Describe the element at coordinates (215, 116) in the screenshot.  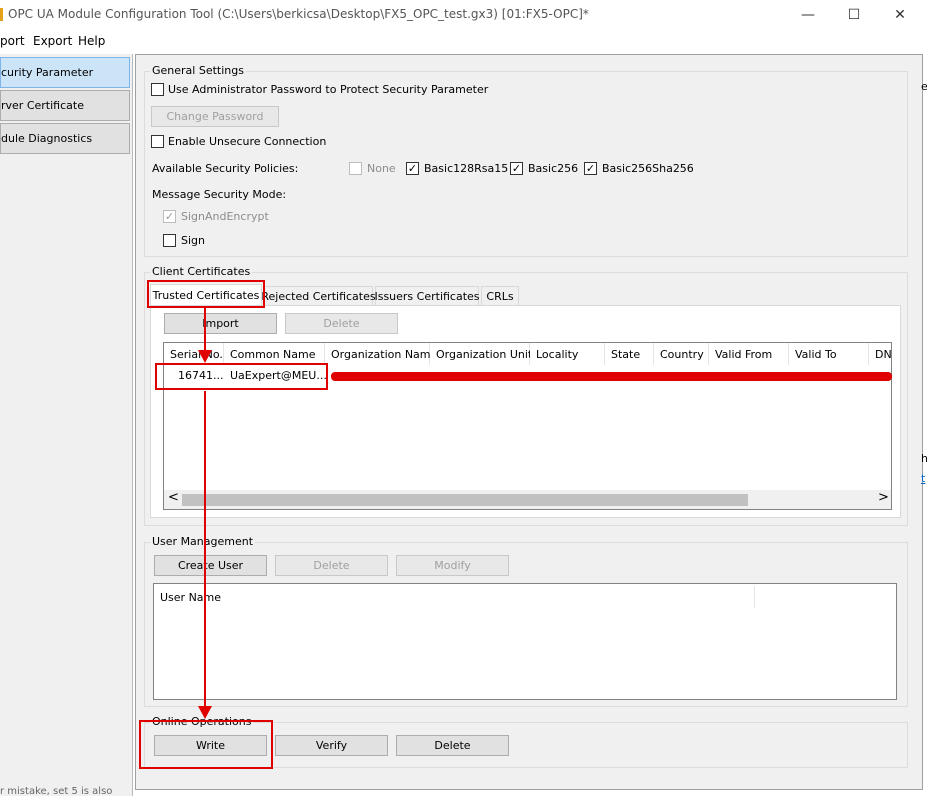
I see `change-password-button: Change Password` at that location.